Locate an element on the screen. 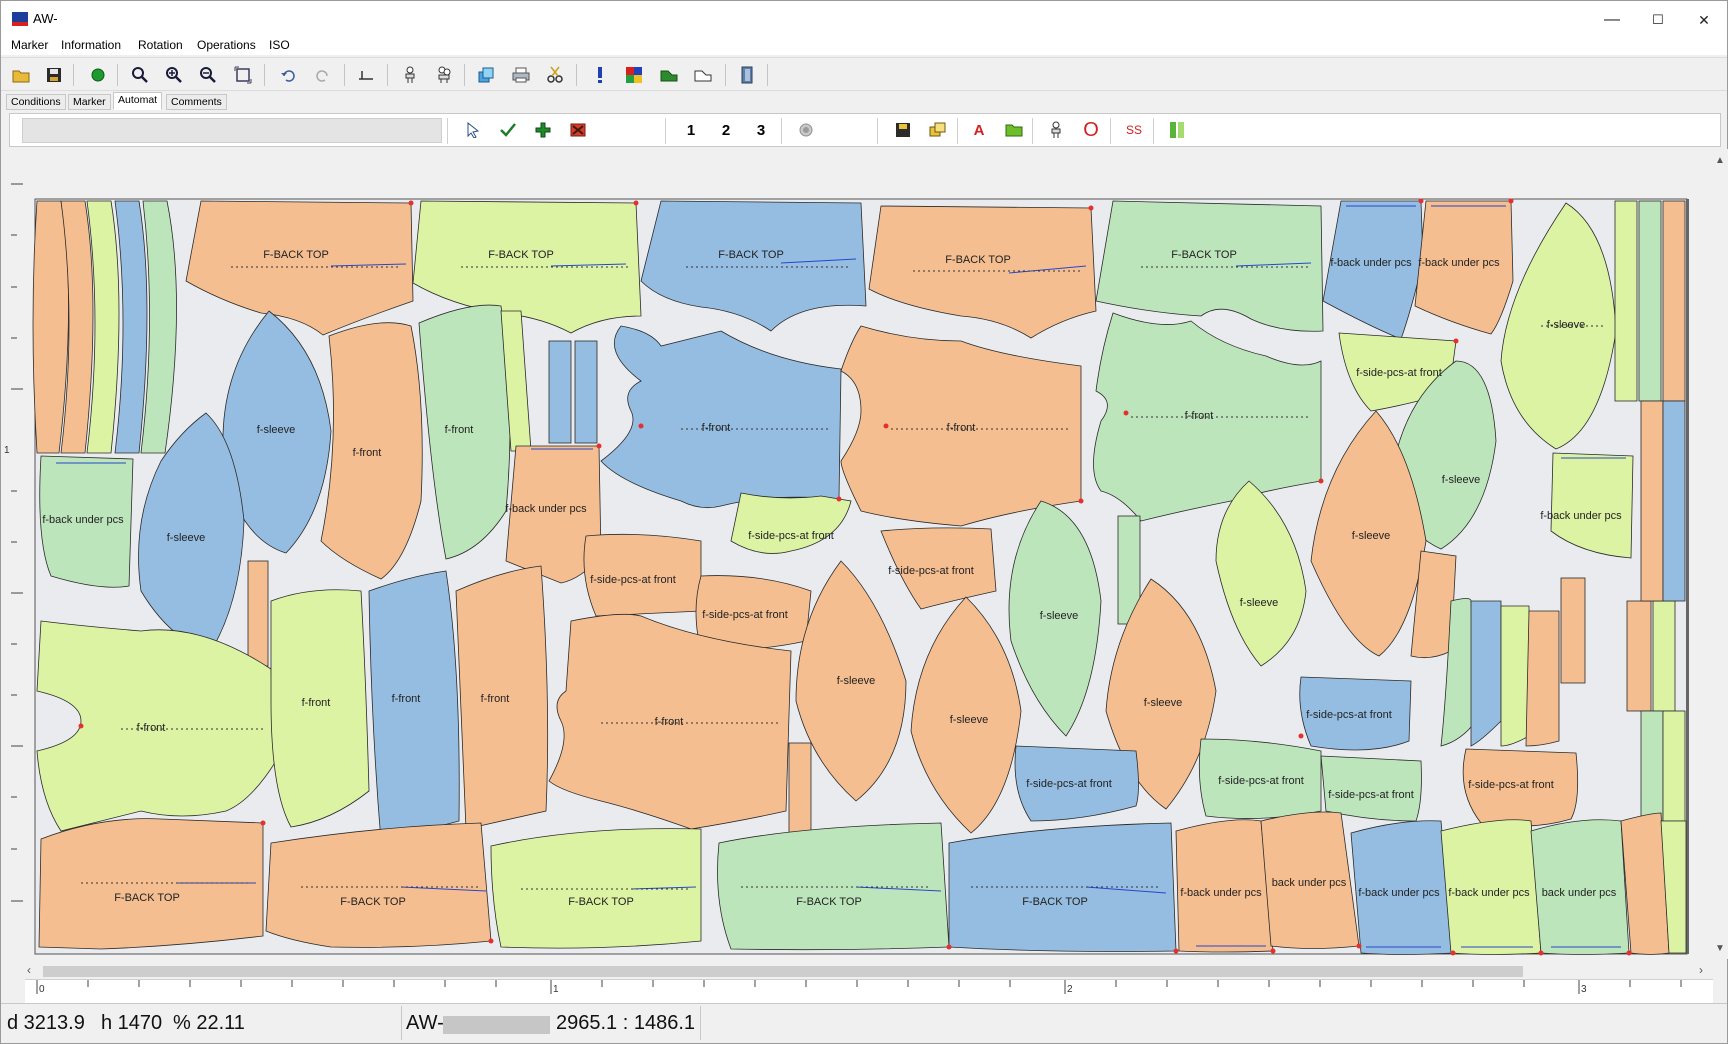 Image resolution: width=1728 pixels, height=1044 pixels. layers-icon is located at coordinates (486, 75).